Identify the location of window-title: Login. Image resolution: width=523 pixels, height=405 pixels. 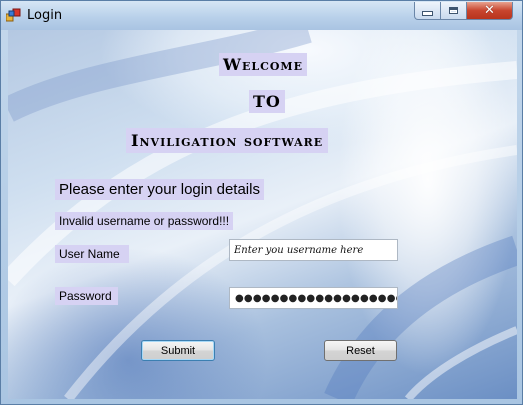
(45, 15).